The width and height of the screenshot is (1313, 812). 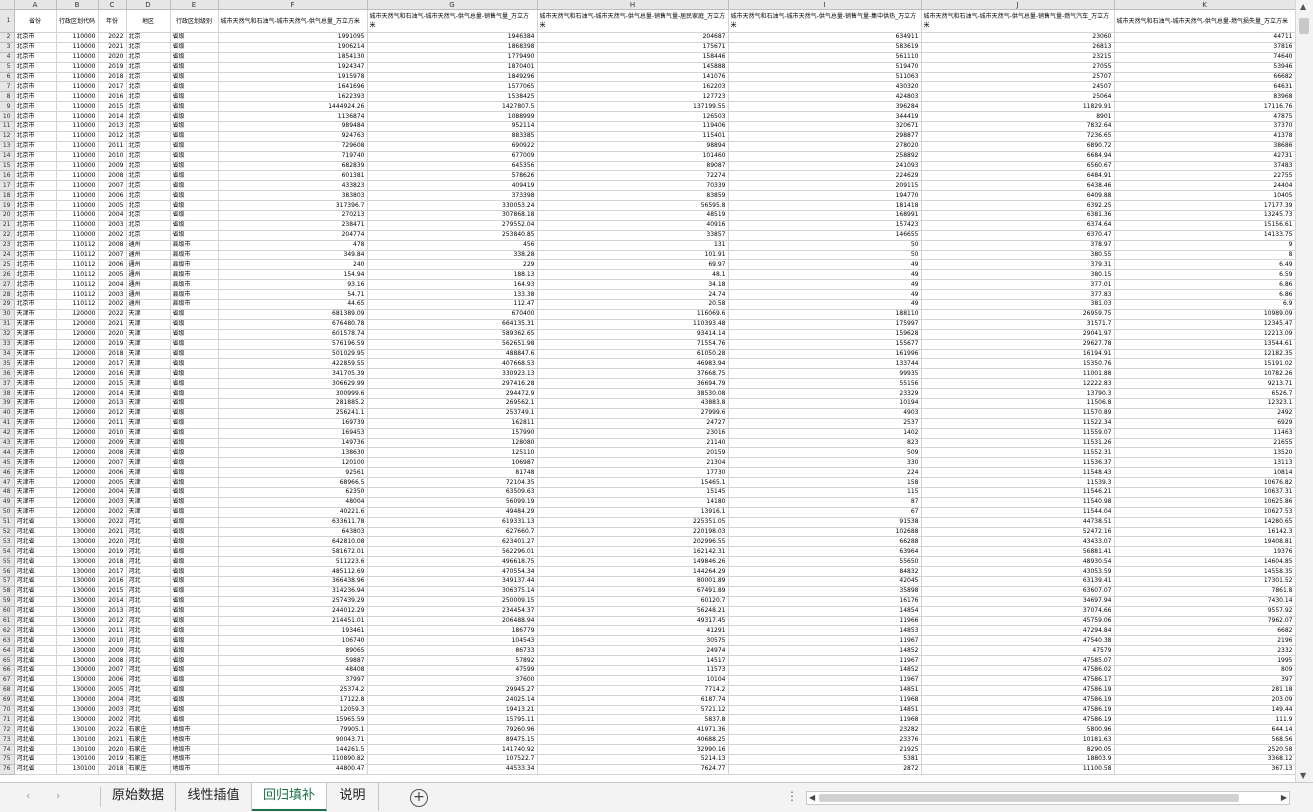 What do you see at coordinates (7, 57) in the screenshot?
I see `row-number: 4` at bounding box center [7, 57].